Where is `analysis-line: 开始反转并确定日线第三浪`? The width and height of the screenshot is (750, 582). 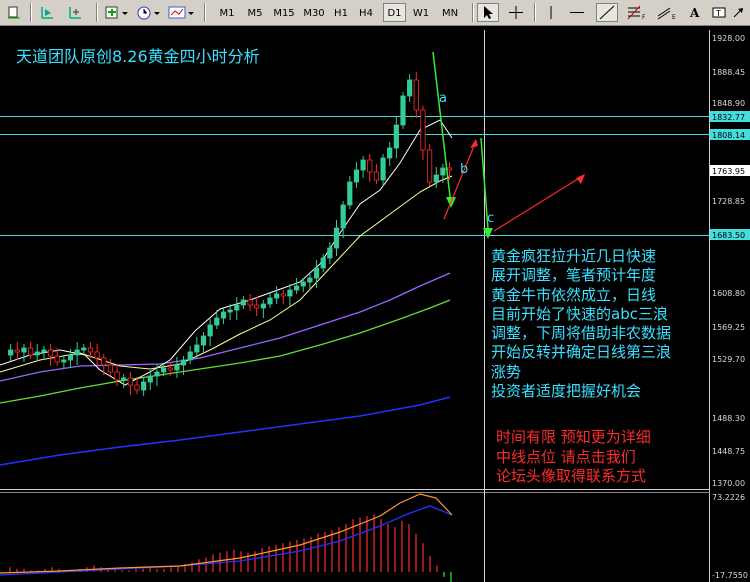 analysis-line: 开始反转并确定日线第三浪 is located at coordinates (581, 352).